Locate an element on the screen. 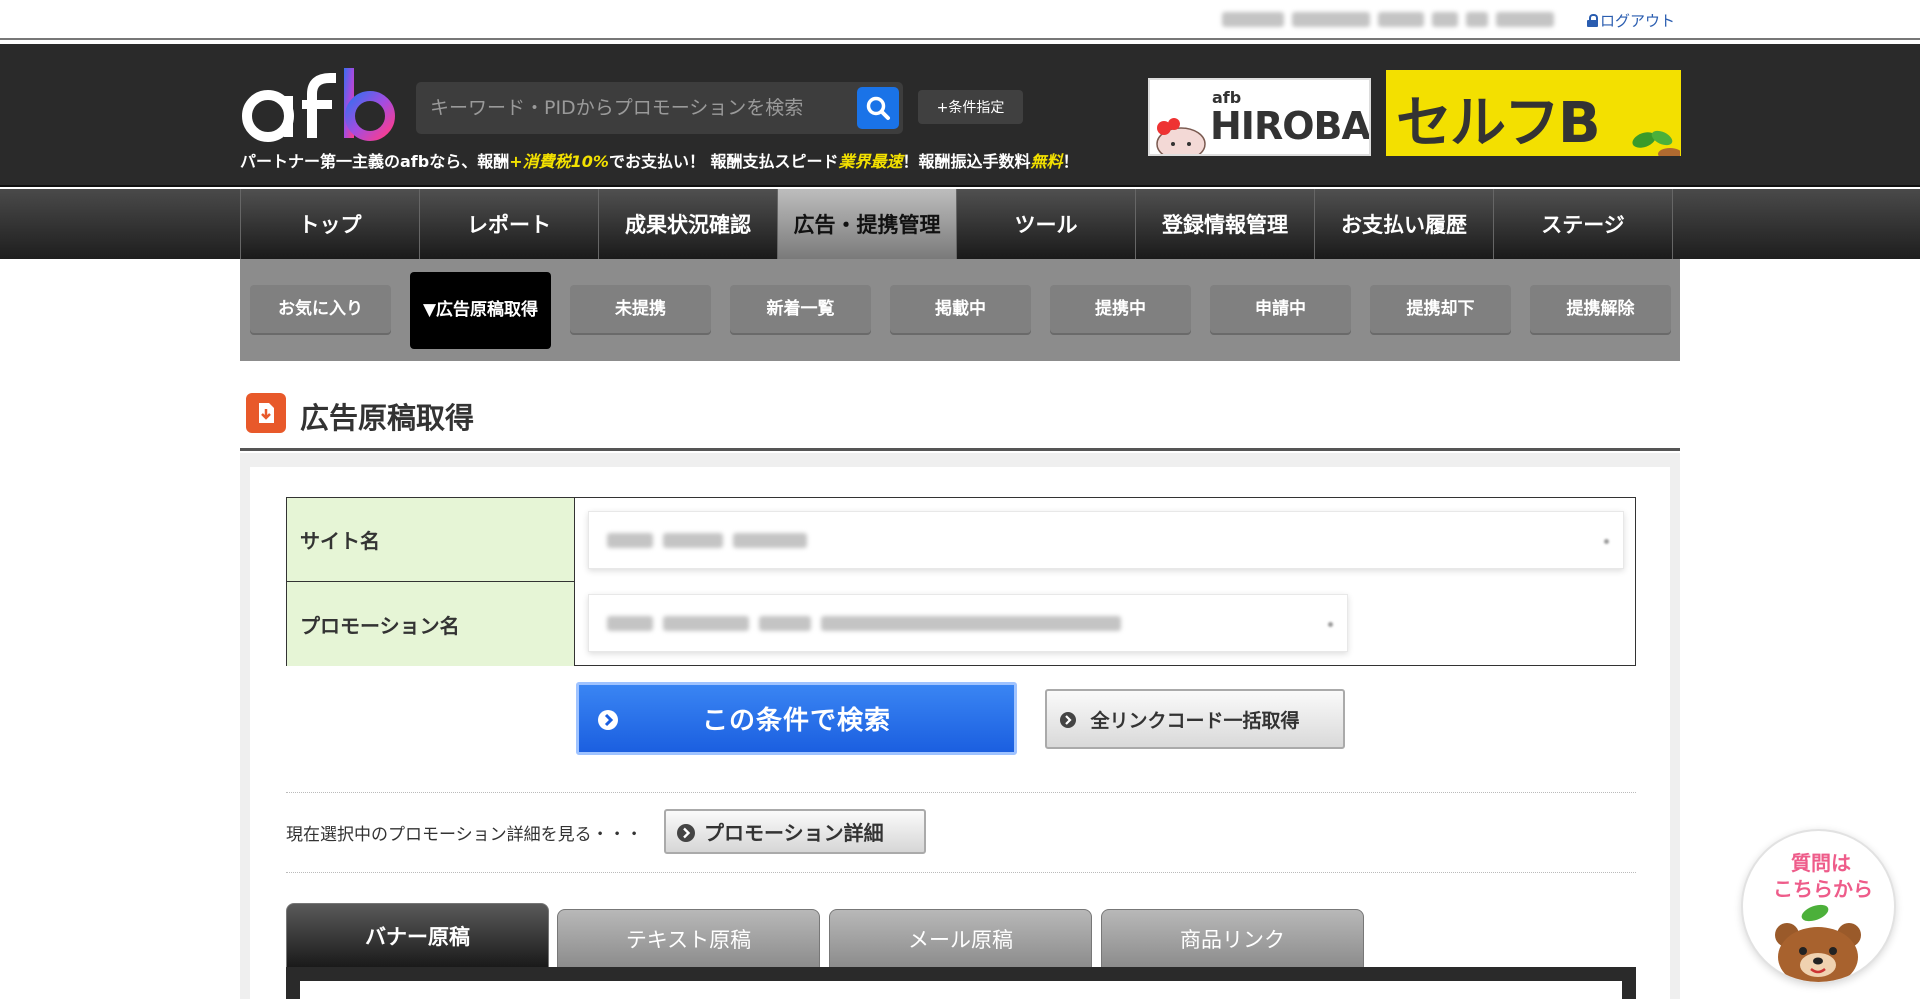  all-links-label: 全リンクコード一括取得 is located at coordinates (1195, 720).